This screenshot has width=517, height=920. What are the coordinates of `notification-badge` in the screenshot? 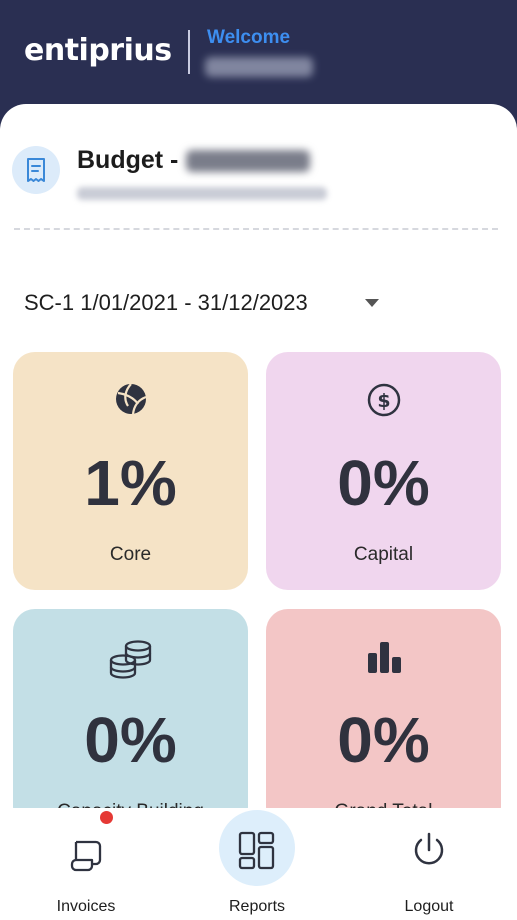 It's located at (106, 817).